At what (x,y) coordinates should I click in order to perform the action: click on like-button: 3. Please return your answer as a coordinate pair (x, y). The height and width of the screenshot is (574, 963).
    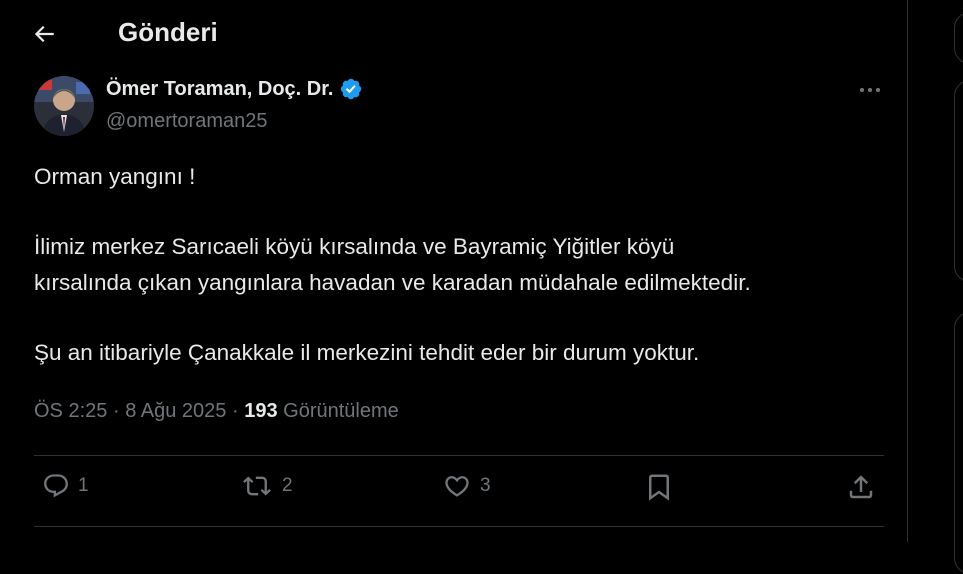
    Looking at the image, I should click on (466, 486).